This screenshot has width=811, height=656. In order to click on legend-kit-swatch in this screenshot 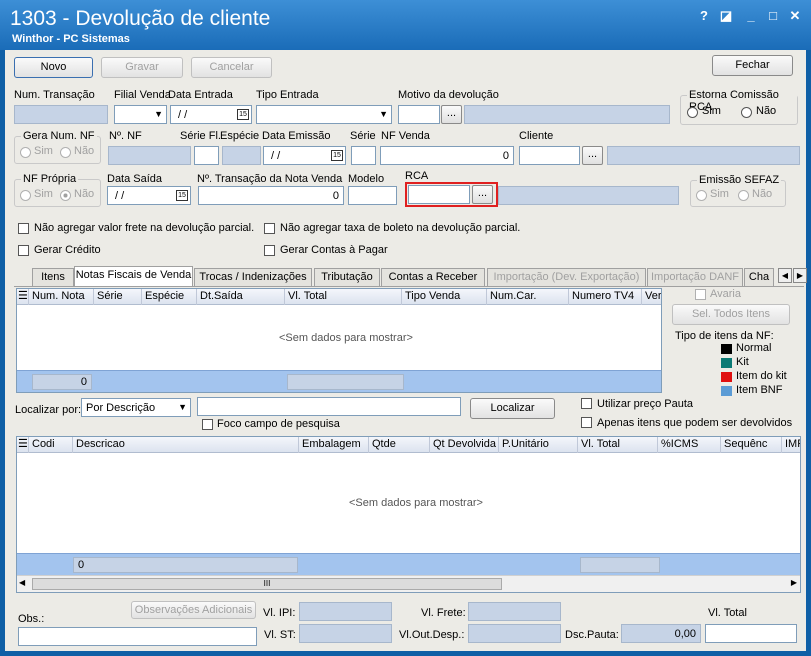, I will do `click(726, 363)`.